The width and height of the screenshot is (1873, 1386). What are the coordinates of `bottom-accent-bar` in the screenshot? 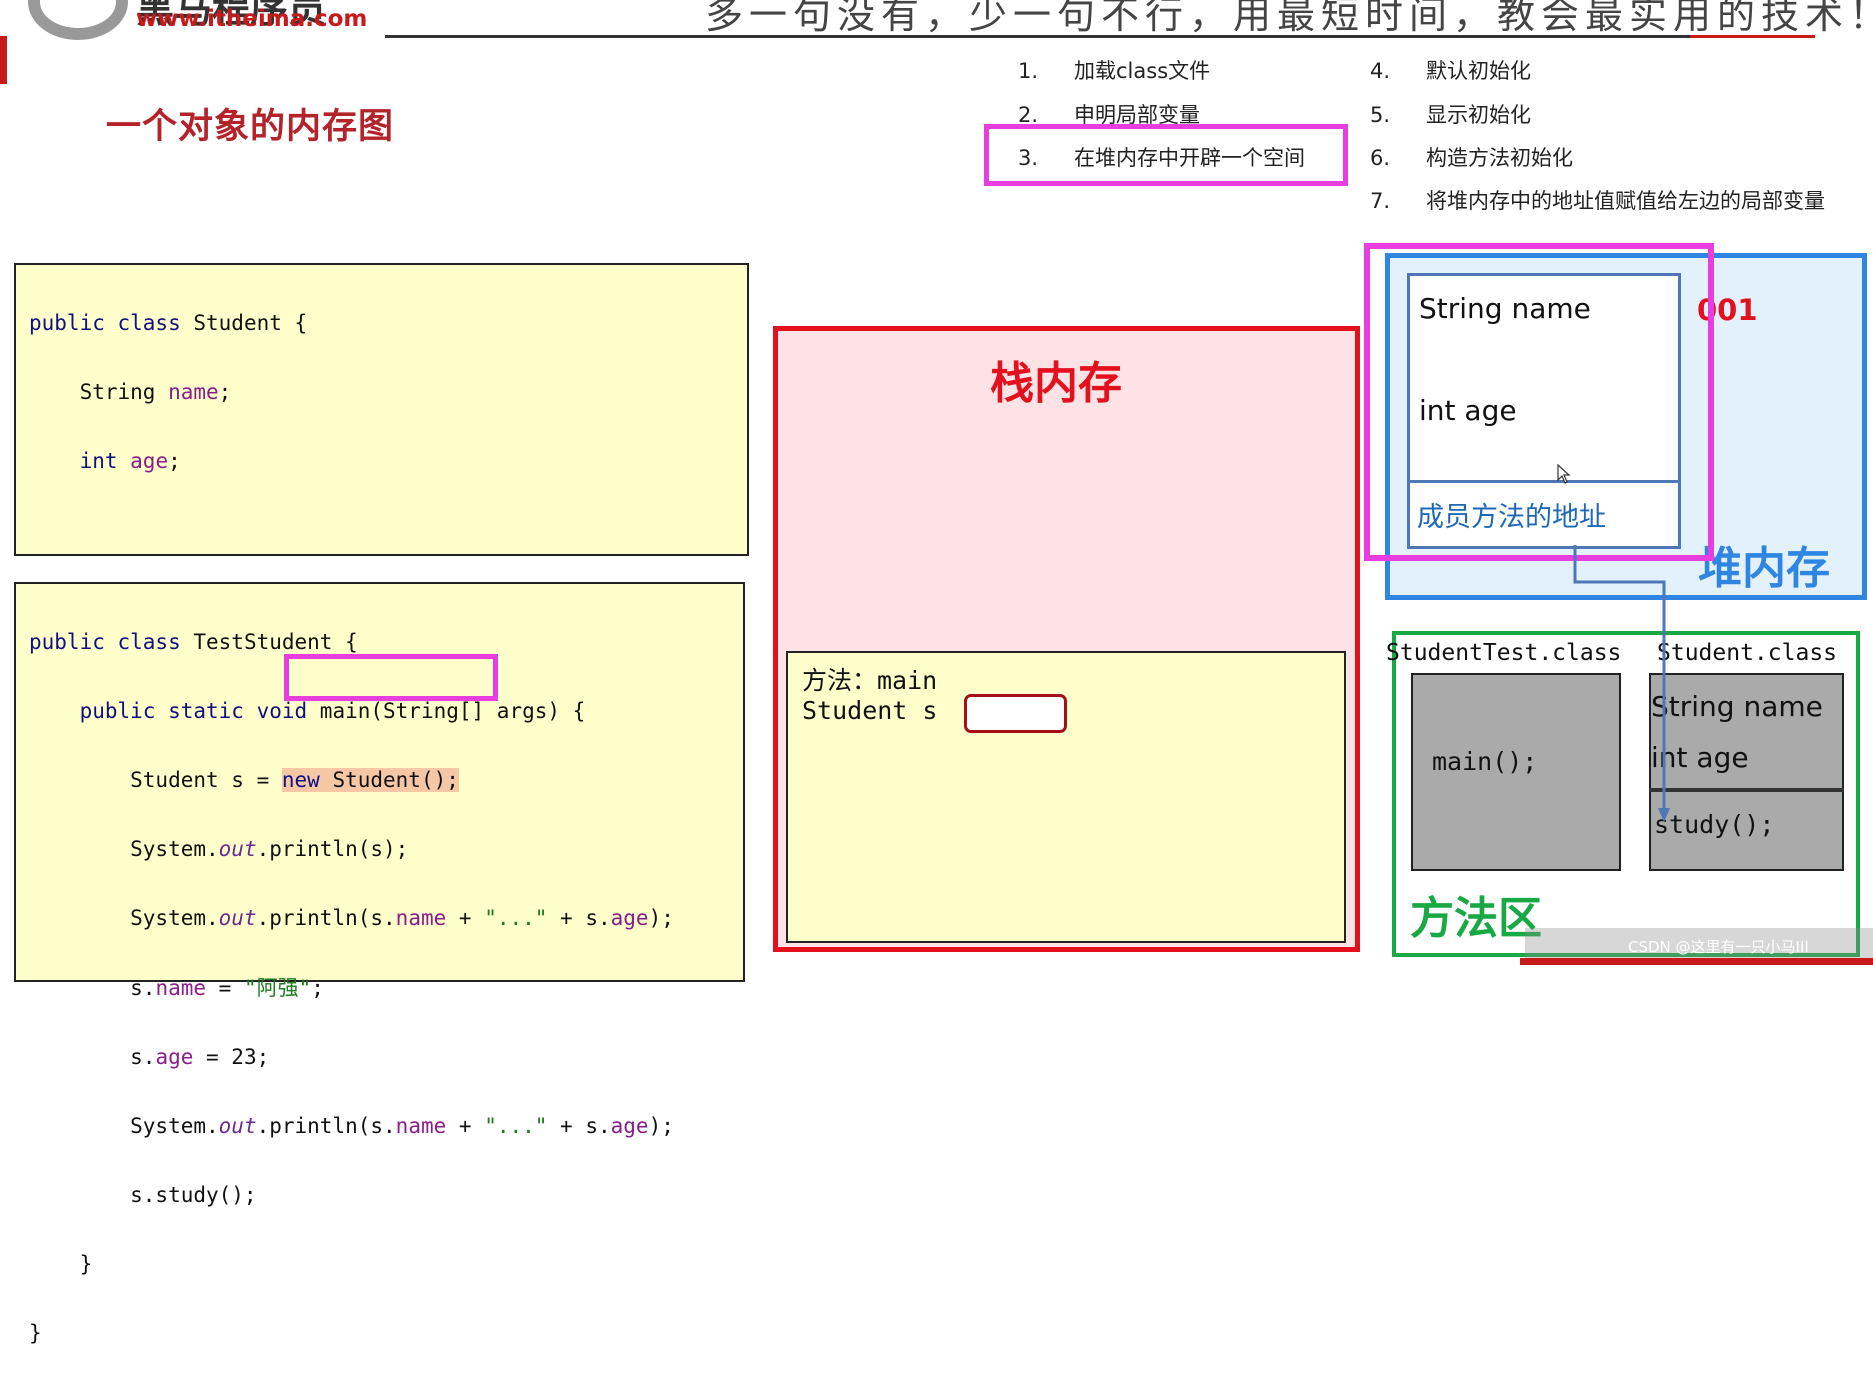 It's located at (1696, 961).